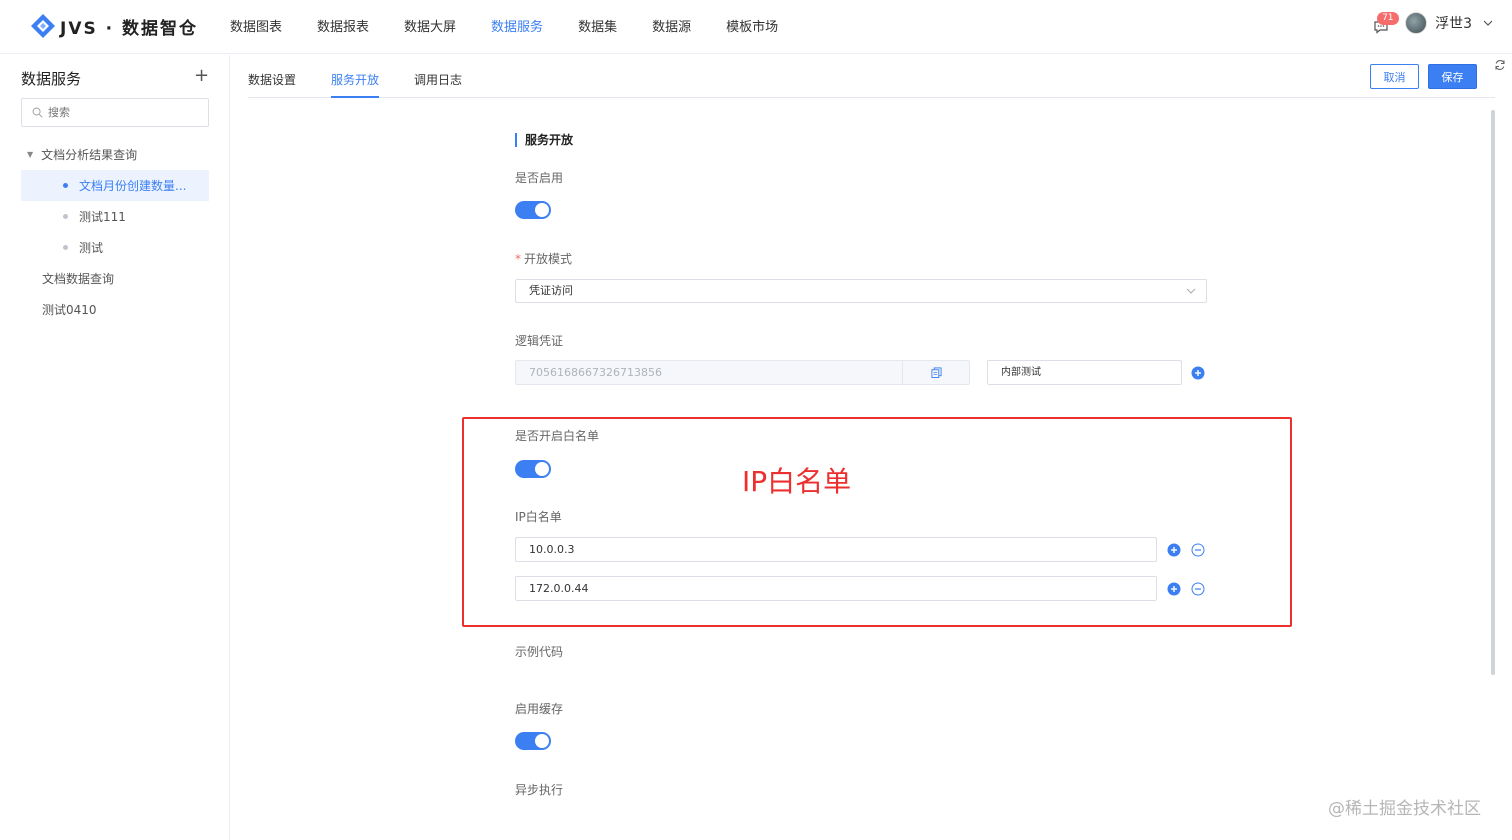 The height and width of the screenshot is (840, 1512). What do you see at coordinates (1453, 23) in the screenshot?
I see `username: 浮世3` at bounding box center [1453, 23].